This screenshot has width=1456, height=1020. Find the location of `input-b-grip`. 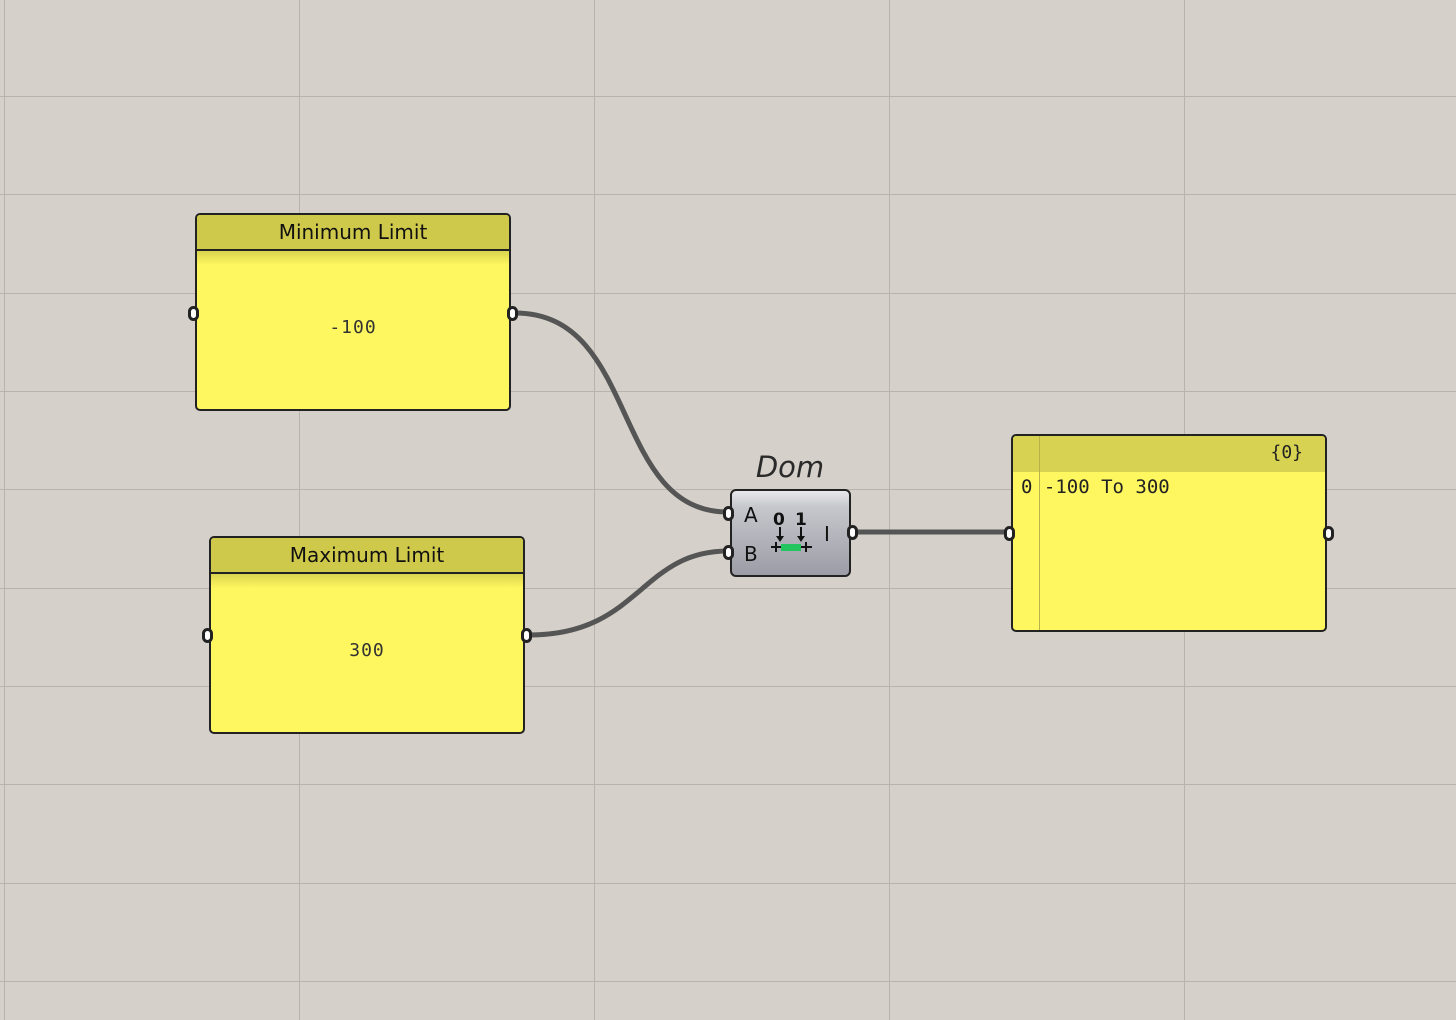

input-b-grip is located at coordinates (728, 552).